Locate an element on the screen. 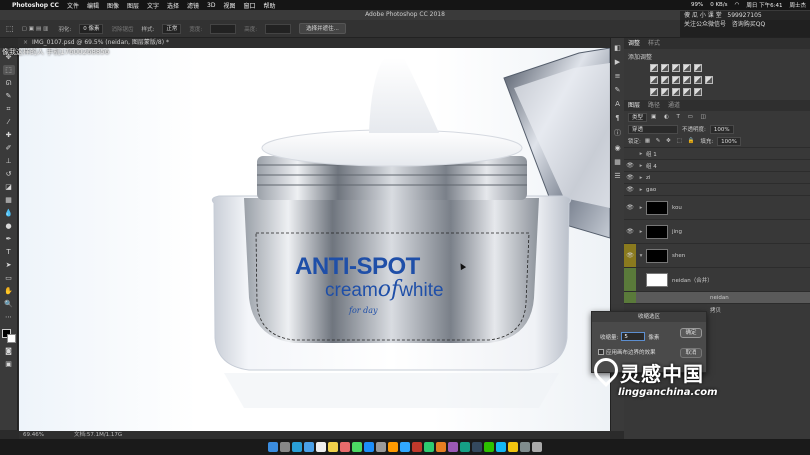 Image resolution: width=810 pixels, height=455 pixels. dodge-tool-icon: ● is located at coordinates (9, 226).